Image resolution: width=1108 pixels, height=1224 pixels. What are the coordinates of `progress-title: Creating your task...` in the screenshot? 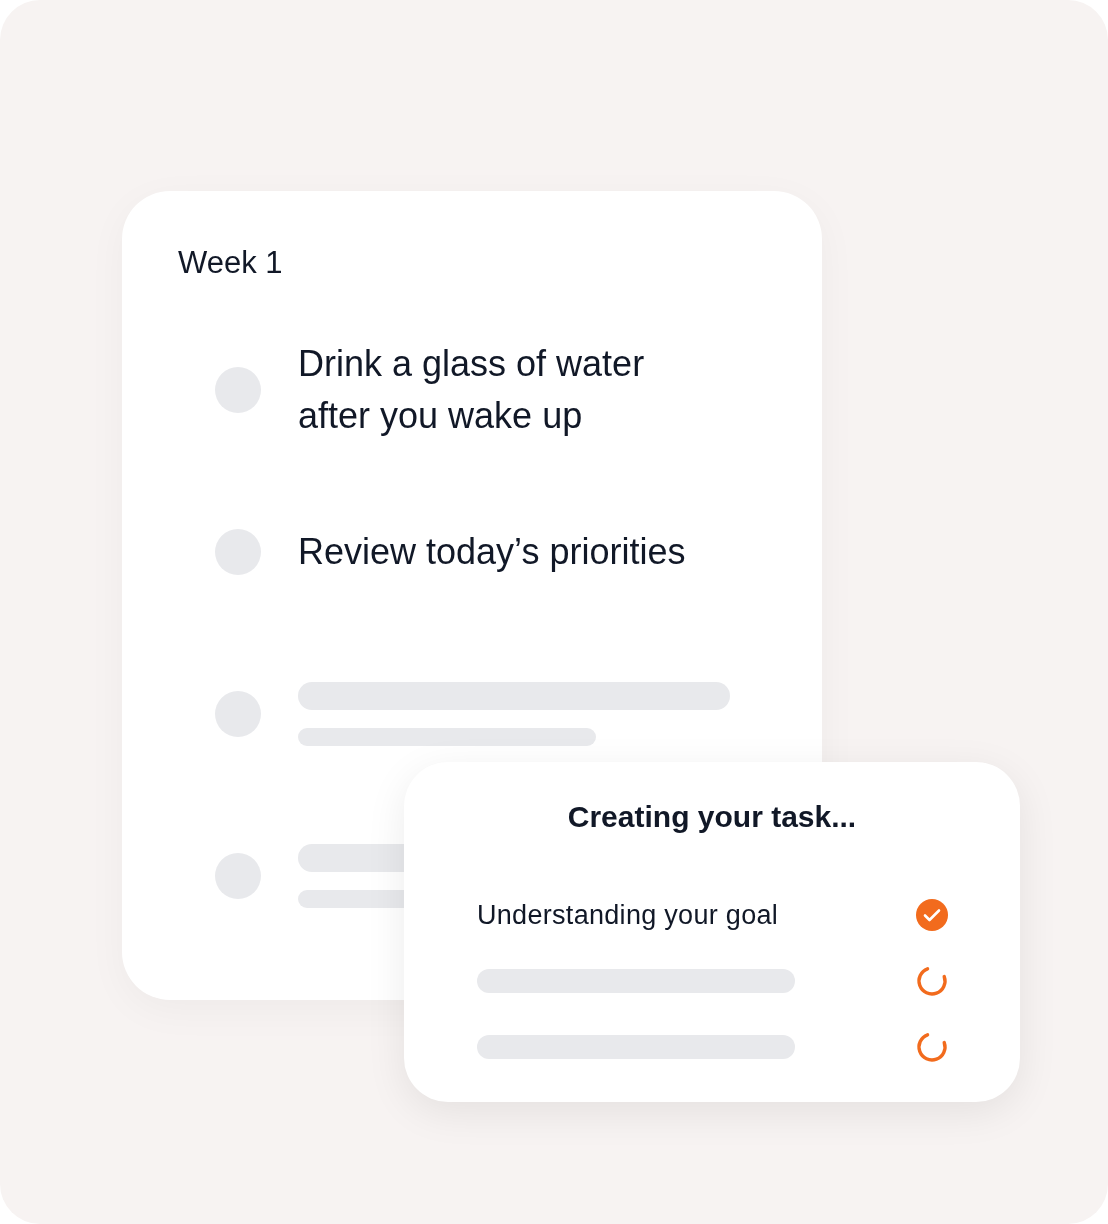 It's located at (712, 817).